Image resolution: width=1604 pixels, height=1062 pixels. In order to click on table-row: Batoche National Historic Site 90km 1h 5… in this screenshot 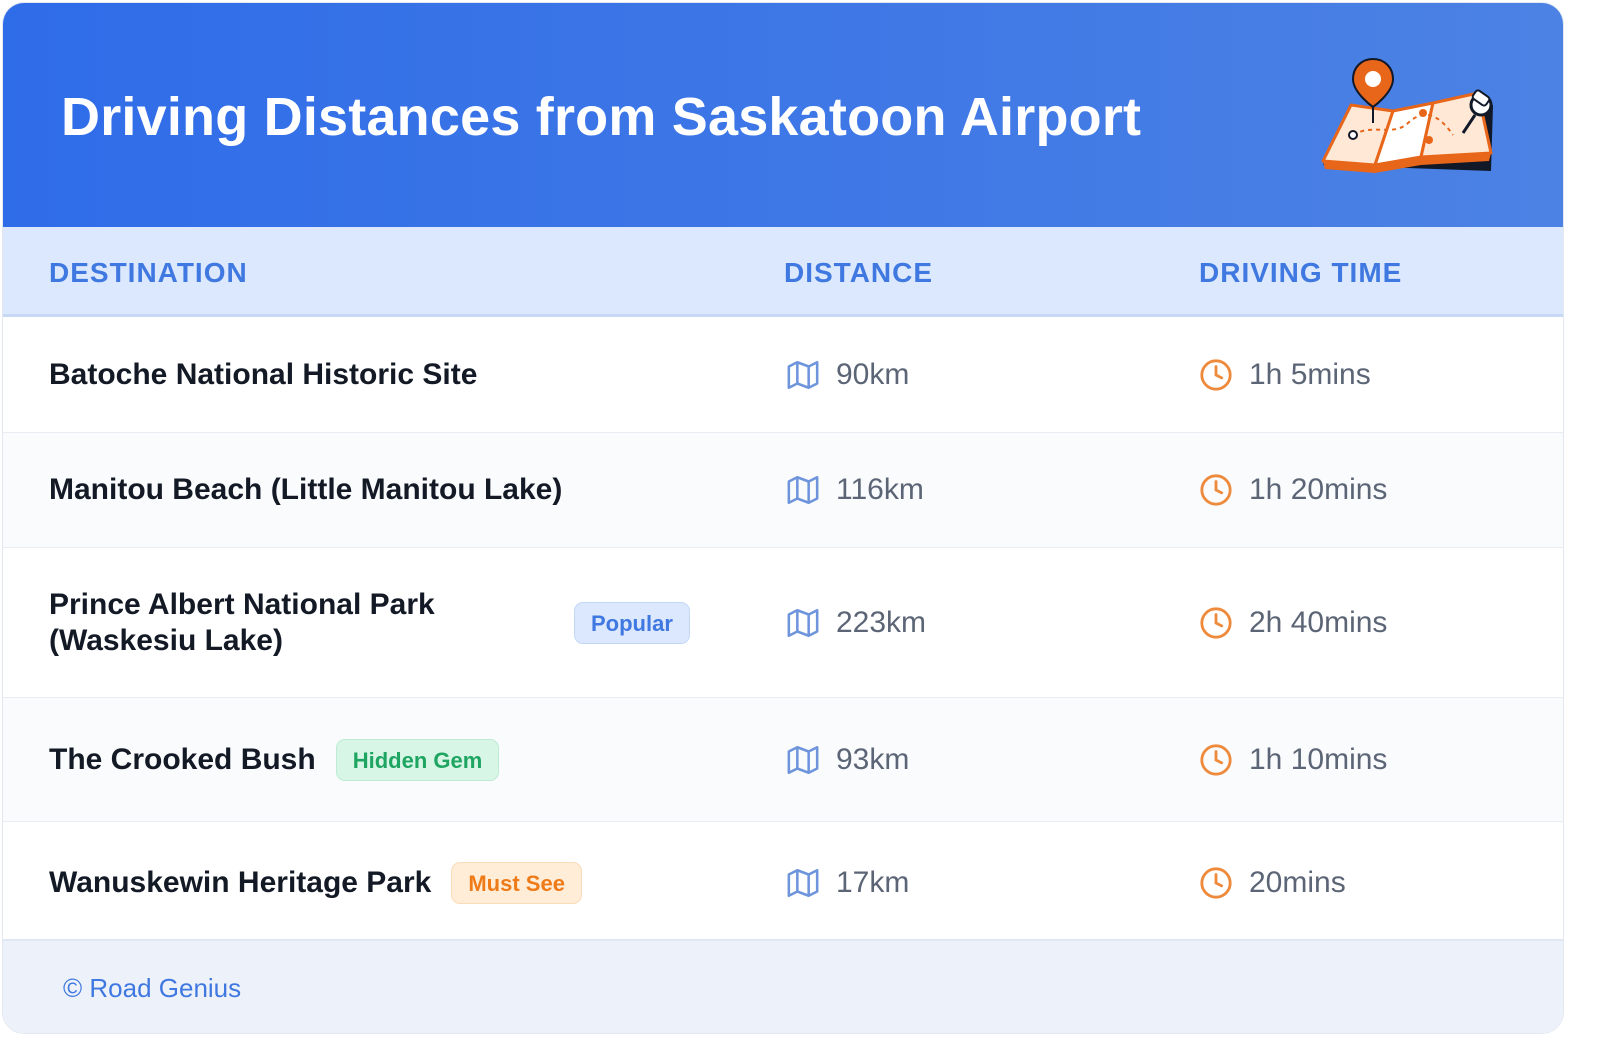, I will do `click(783, 375)`.